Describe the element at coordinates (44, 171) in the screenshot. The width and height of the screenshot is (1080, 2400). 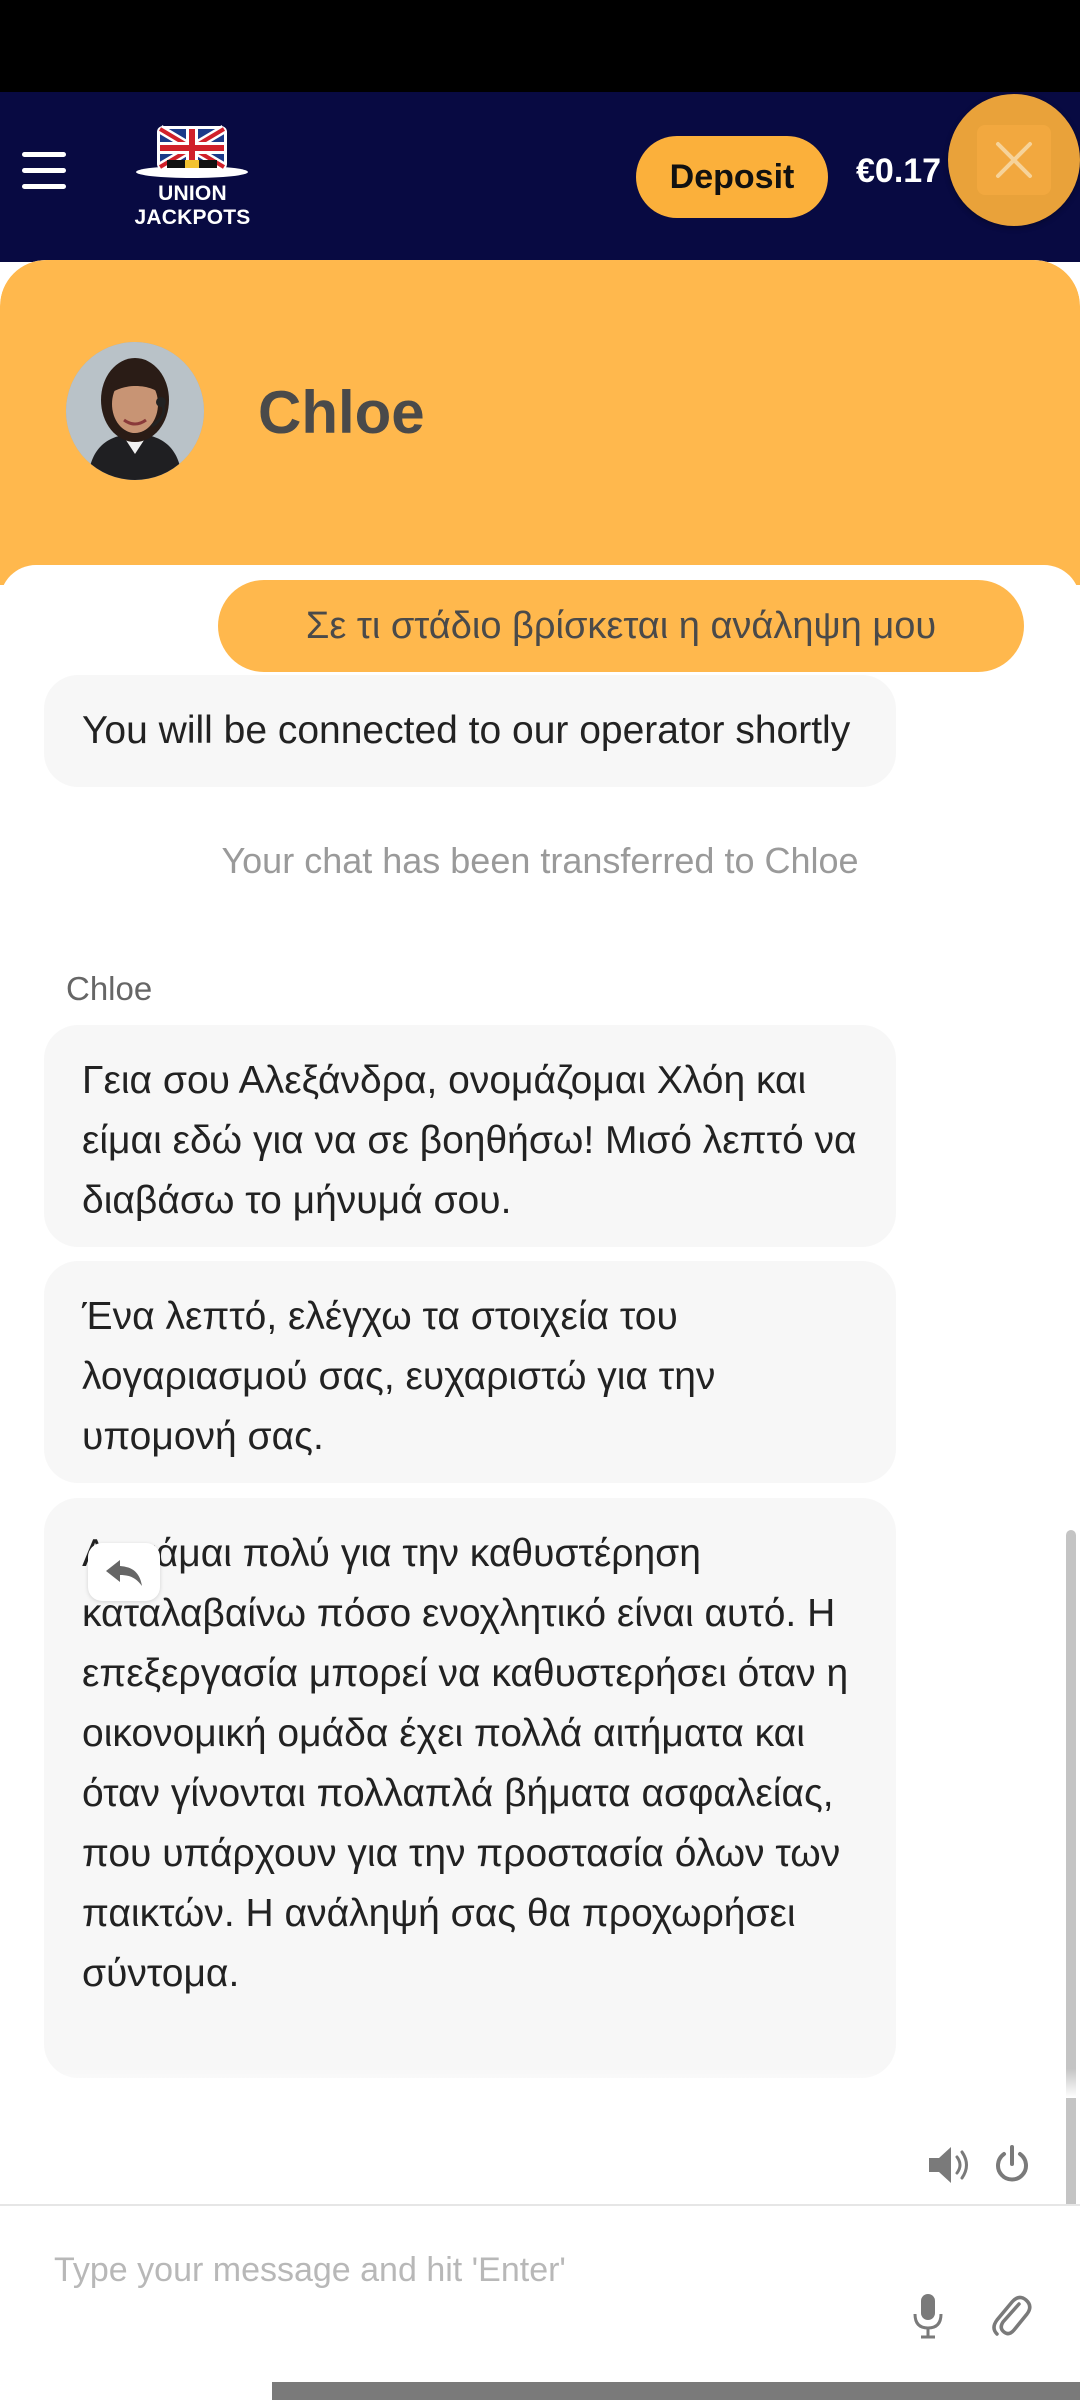
I see `menu-icon` at that location.